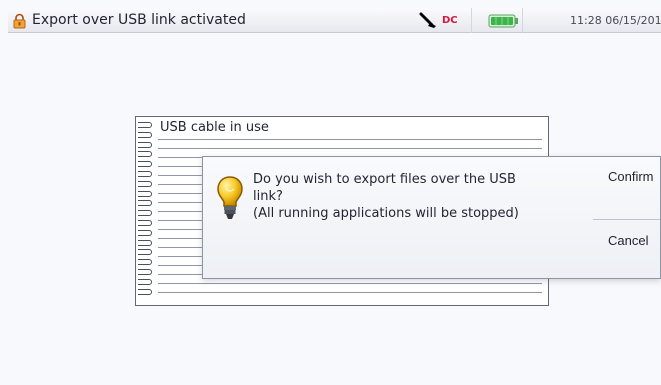 The image size is (661, 385). I want to click on usb-plug-icon, so click(427, 20).